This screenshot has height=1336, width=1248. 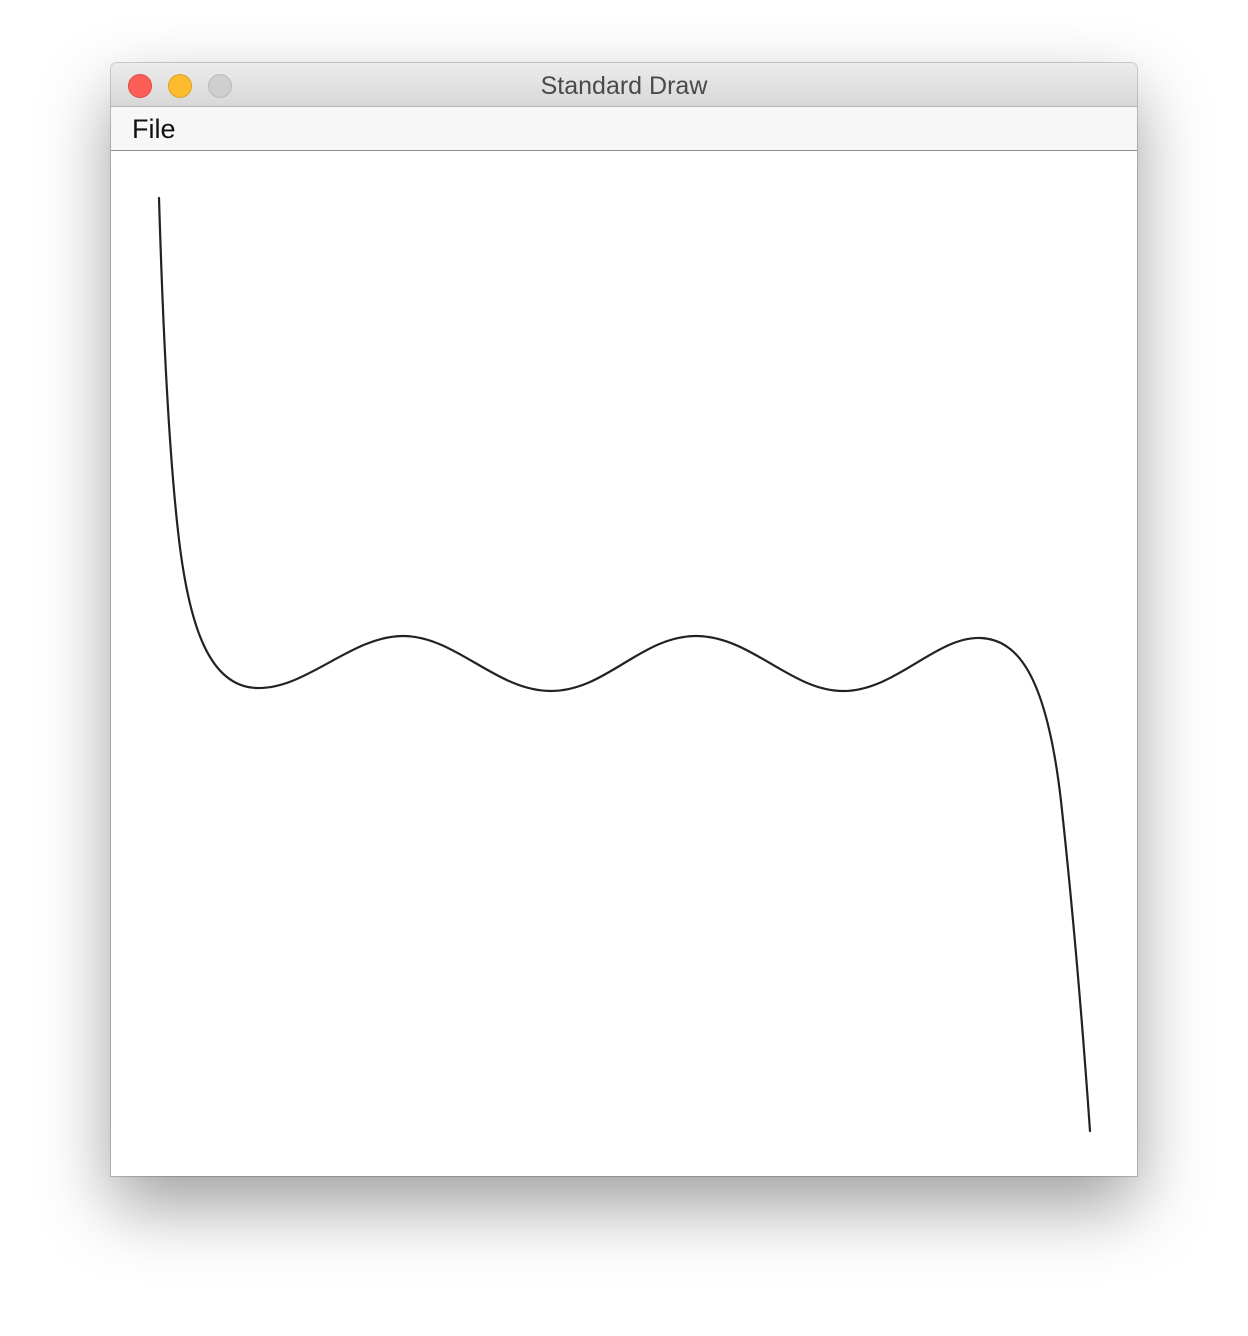 I want to click on menu-file: File, so click(x=154, y=128).